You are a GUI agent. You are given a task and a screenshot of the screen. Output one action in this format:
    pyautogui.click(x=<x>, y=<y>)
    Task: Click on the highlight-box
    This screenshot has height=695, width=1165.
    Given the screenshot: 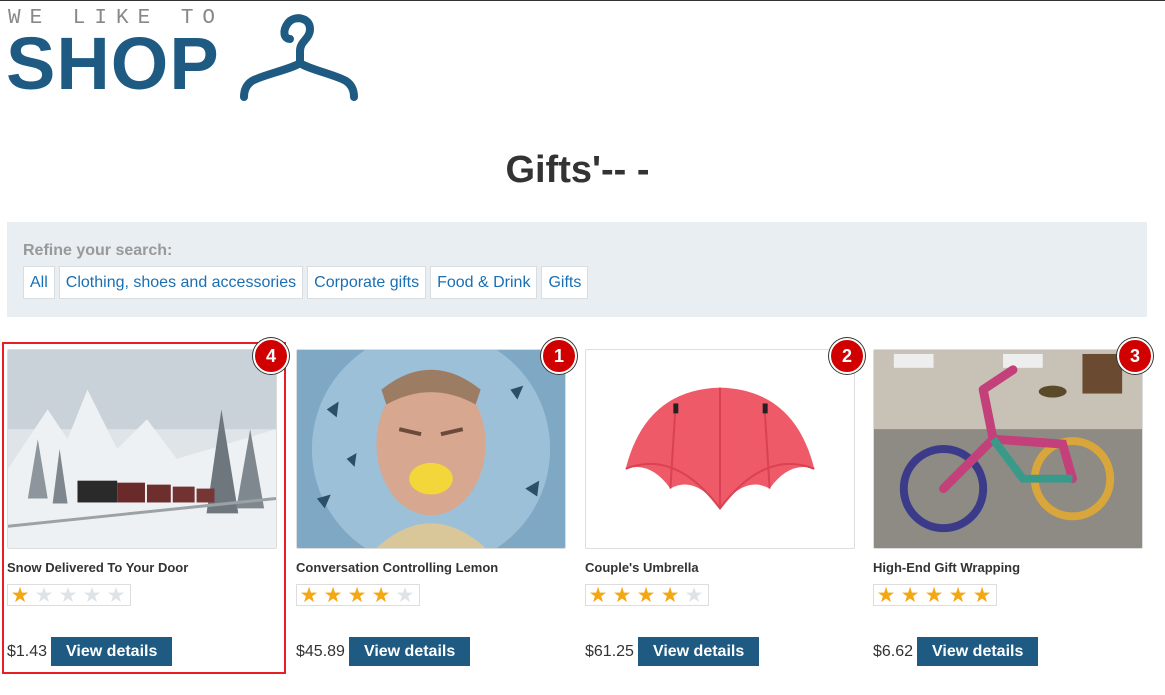 What is the action you would take?
    pyautogui.click(x=144, y=508)
    